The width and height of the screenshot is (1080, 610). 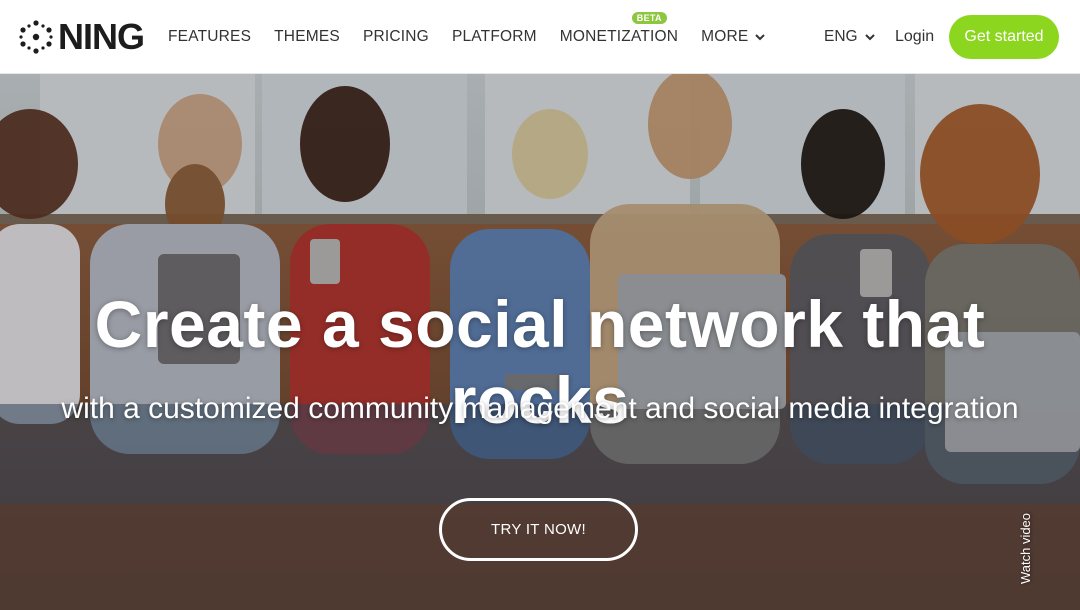 I want to click on get-started-button: Get started, so click(x=1004, y=37).